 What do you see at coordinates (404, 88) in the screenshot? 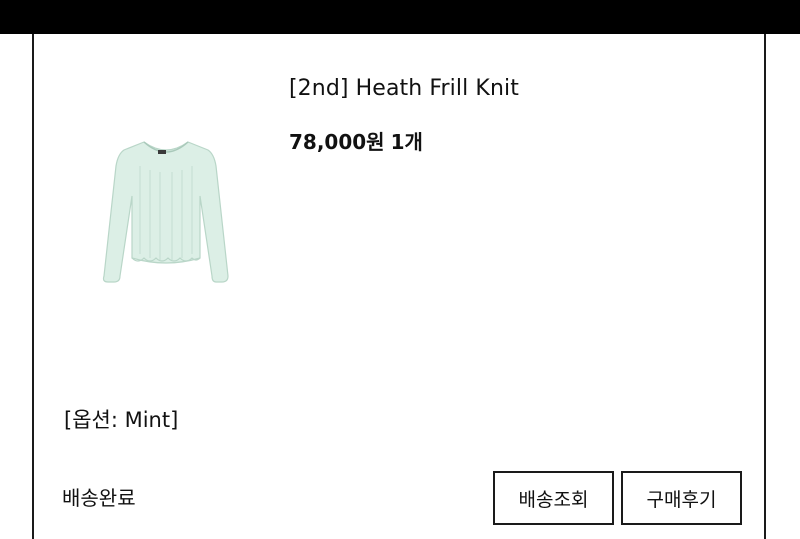
I see `product-name: [2nd] Heath Frill Knit` at bounding box center [404, 88].